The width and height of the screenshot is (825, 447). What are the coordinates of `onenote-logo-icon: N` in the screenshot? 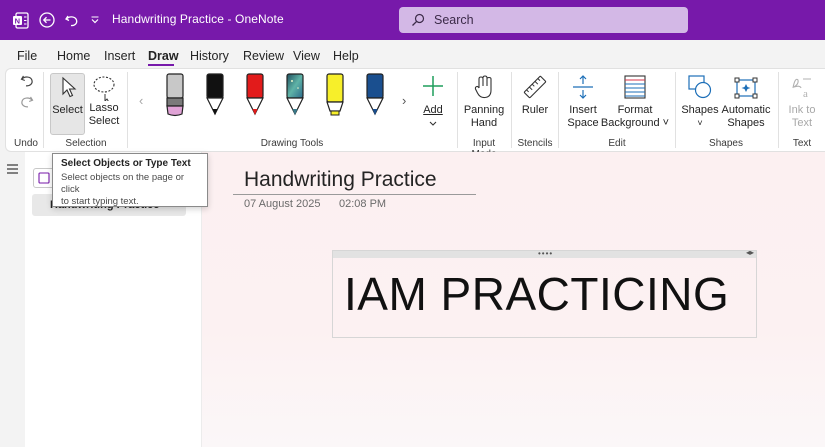 It's located at (20, 20).